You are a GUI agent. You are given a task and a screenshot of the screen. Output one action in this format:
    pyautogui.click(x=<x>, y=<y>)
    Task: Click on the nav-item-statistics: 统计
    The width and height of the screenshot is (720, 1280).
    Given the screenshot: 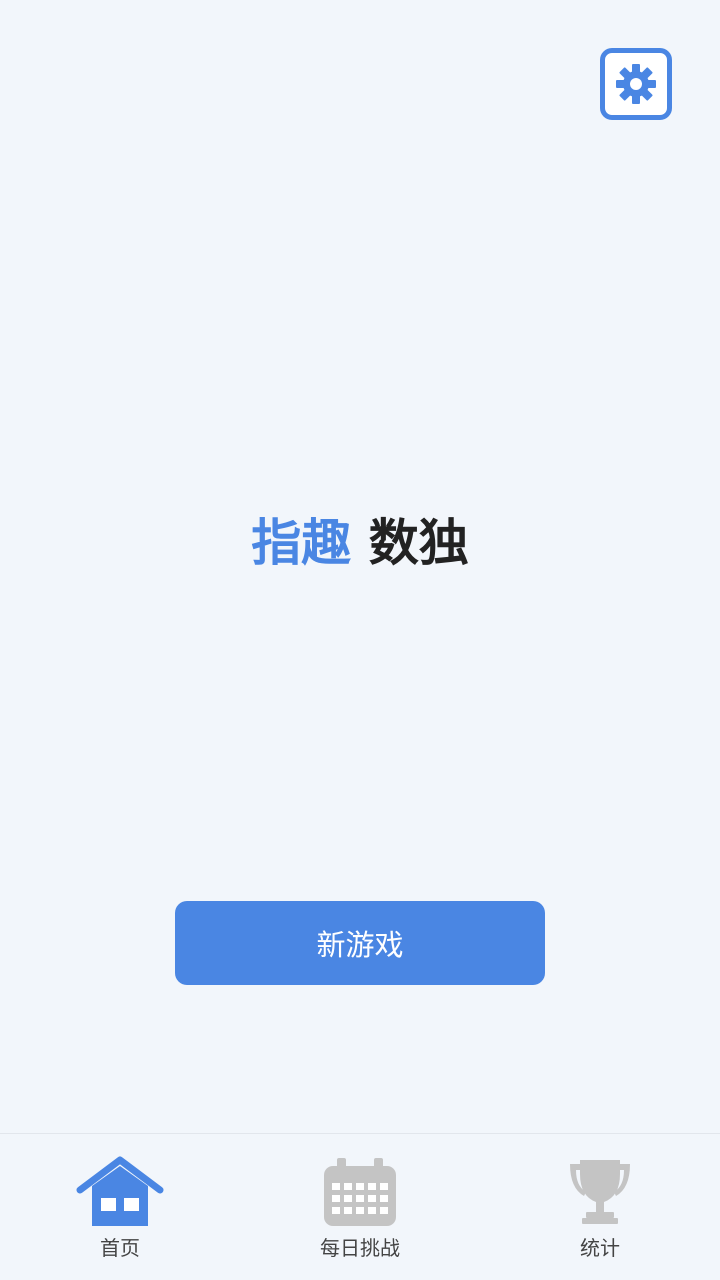 What is the action you would take?
    pyautogui.click(x=600, y=1207)
    